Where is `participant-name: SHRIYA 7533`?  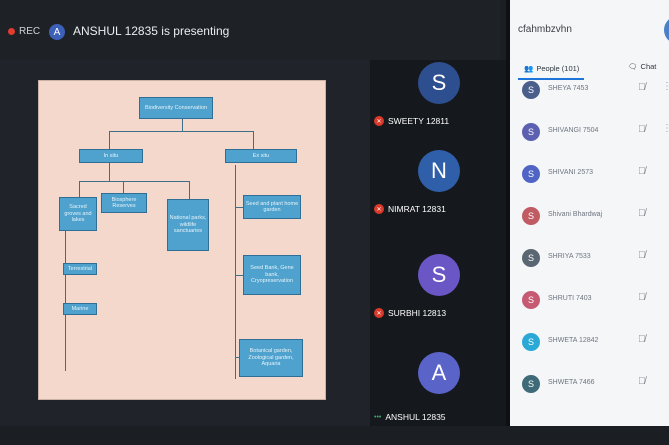 participant-name: SHRIYA 7533 is located at coordinates (569, 256).